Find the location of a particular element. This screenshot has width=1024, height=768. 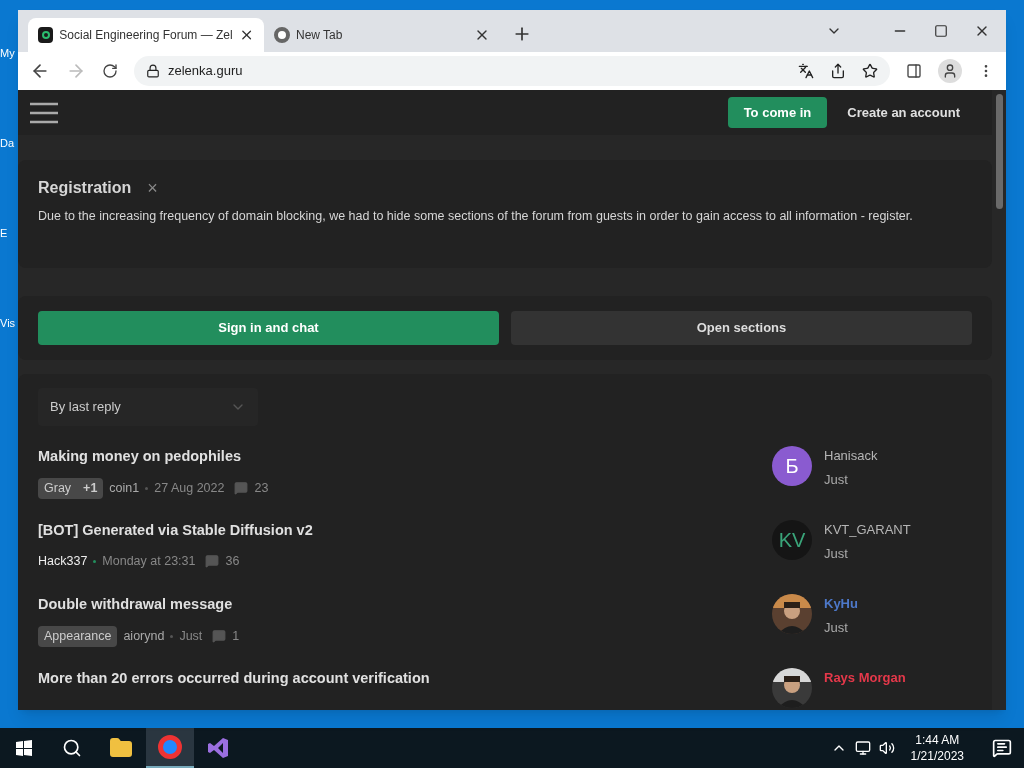

login-button: To come in is located at coordinates (777, 112).